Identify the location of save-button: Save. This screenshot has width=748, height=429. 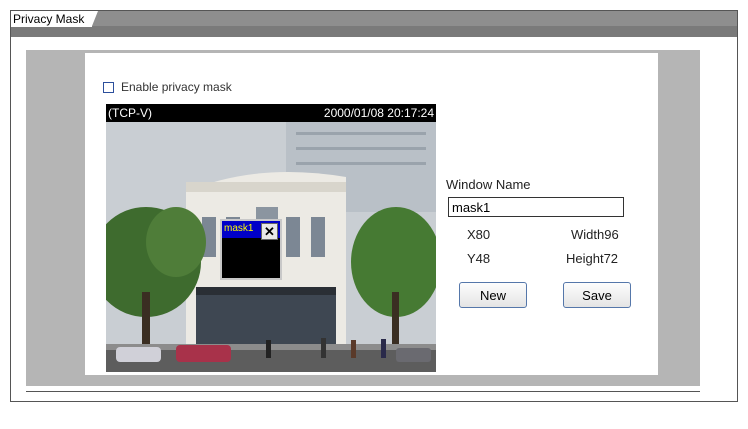
(597, 295).